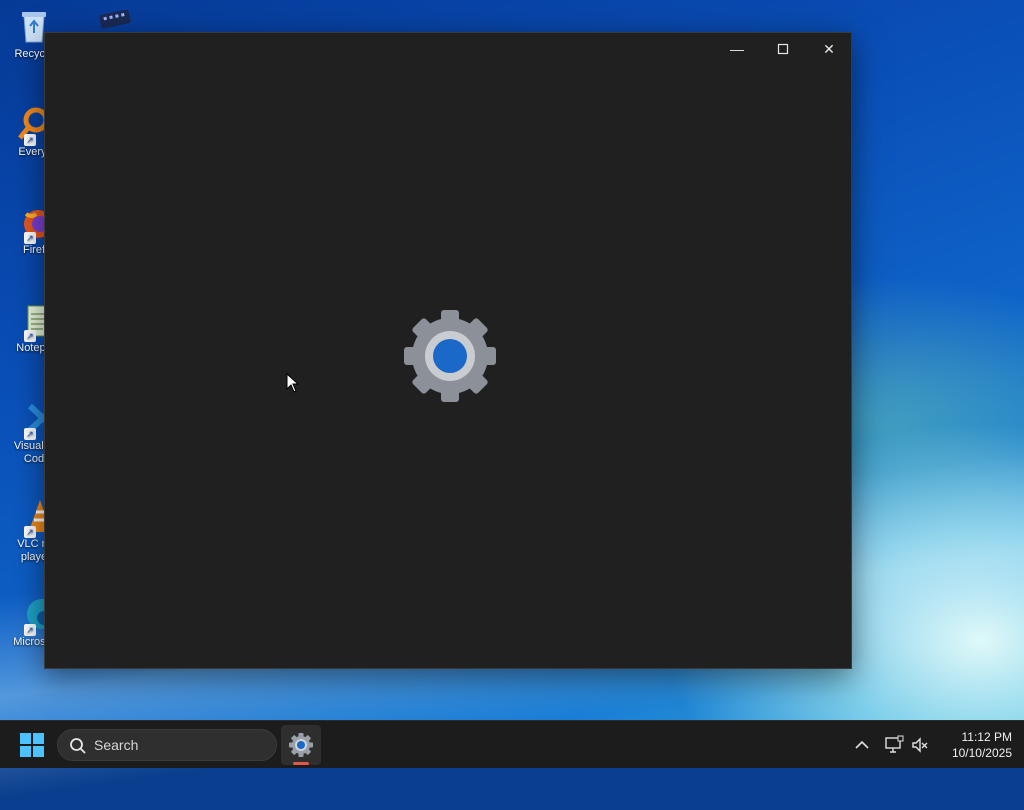 This screenshot has height=810, width=1024. What do you see at coordinates (737, 49) in the screenshot?
I see `minimize-button: —` at bounding box center [737, 49].